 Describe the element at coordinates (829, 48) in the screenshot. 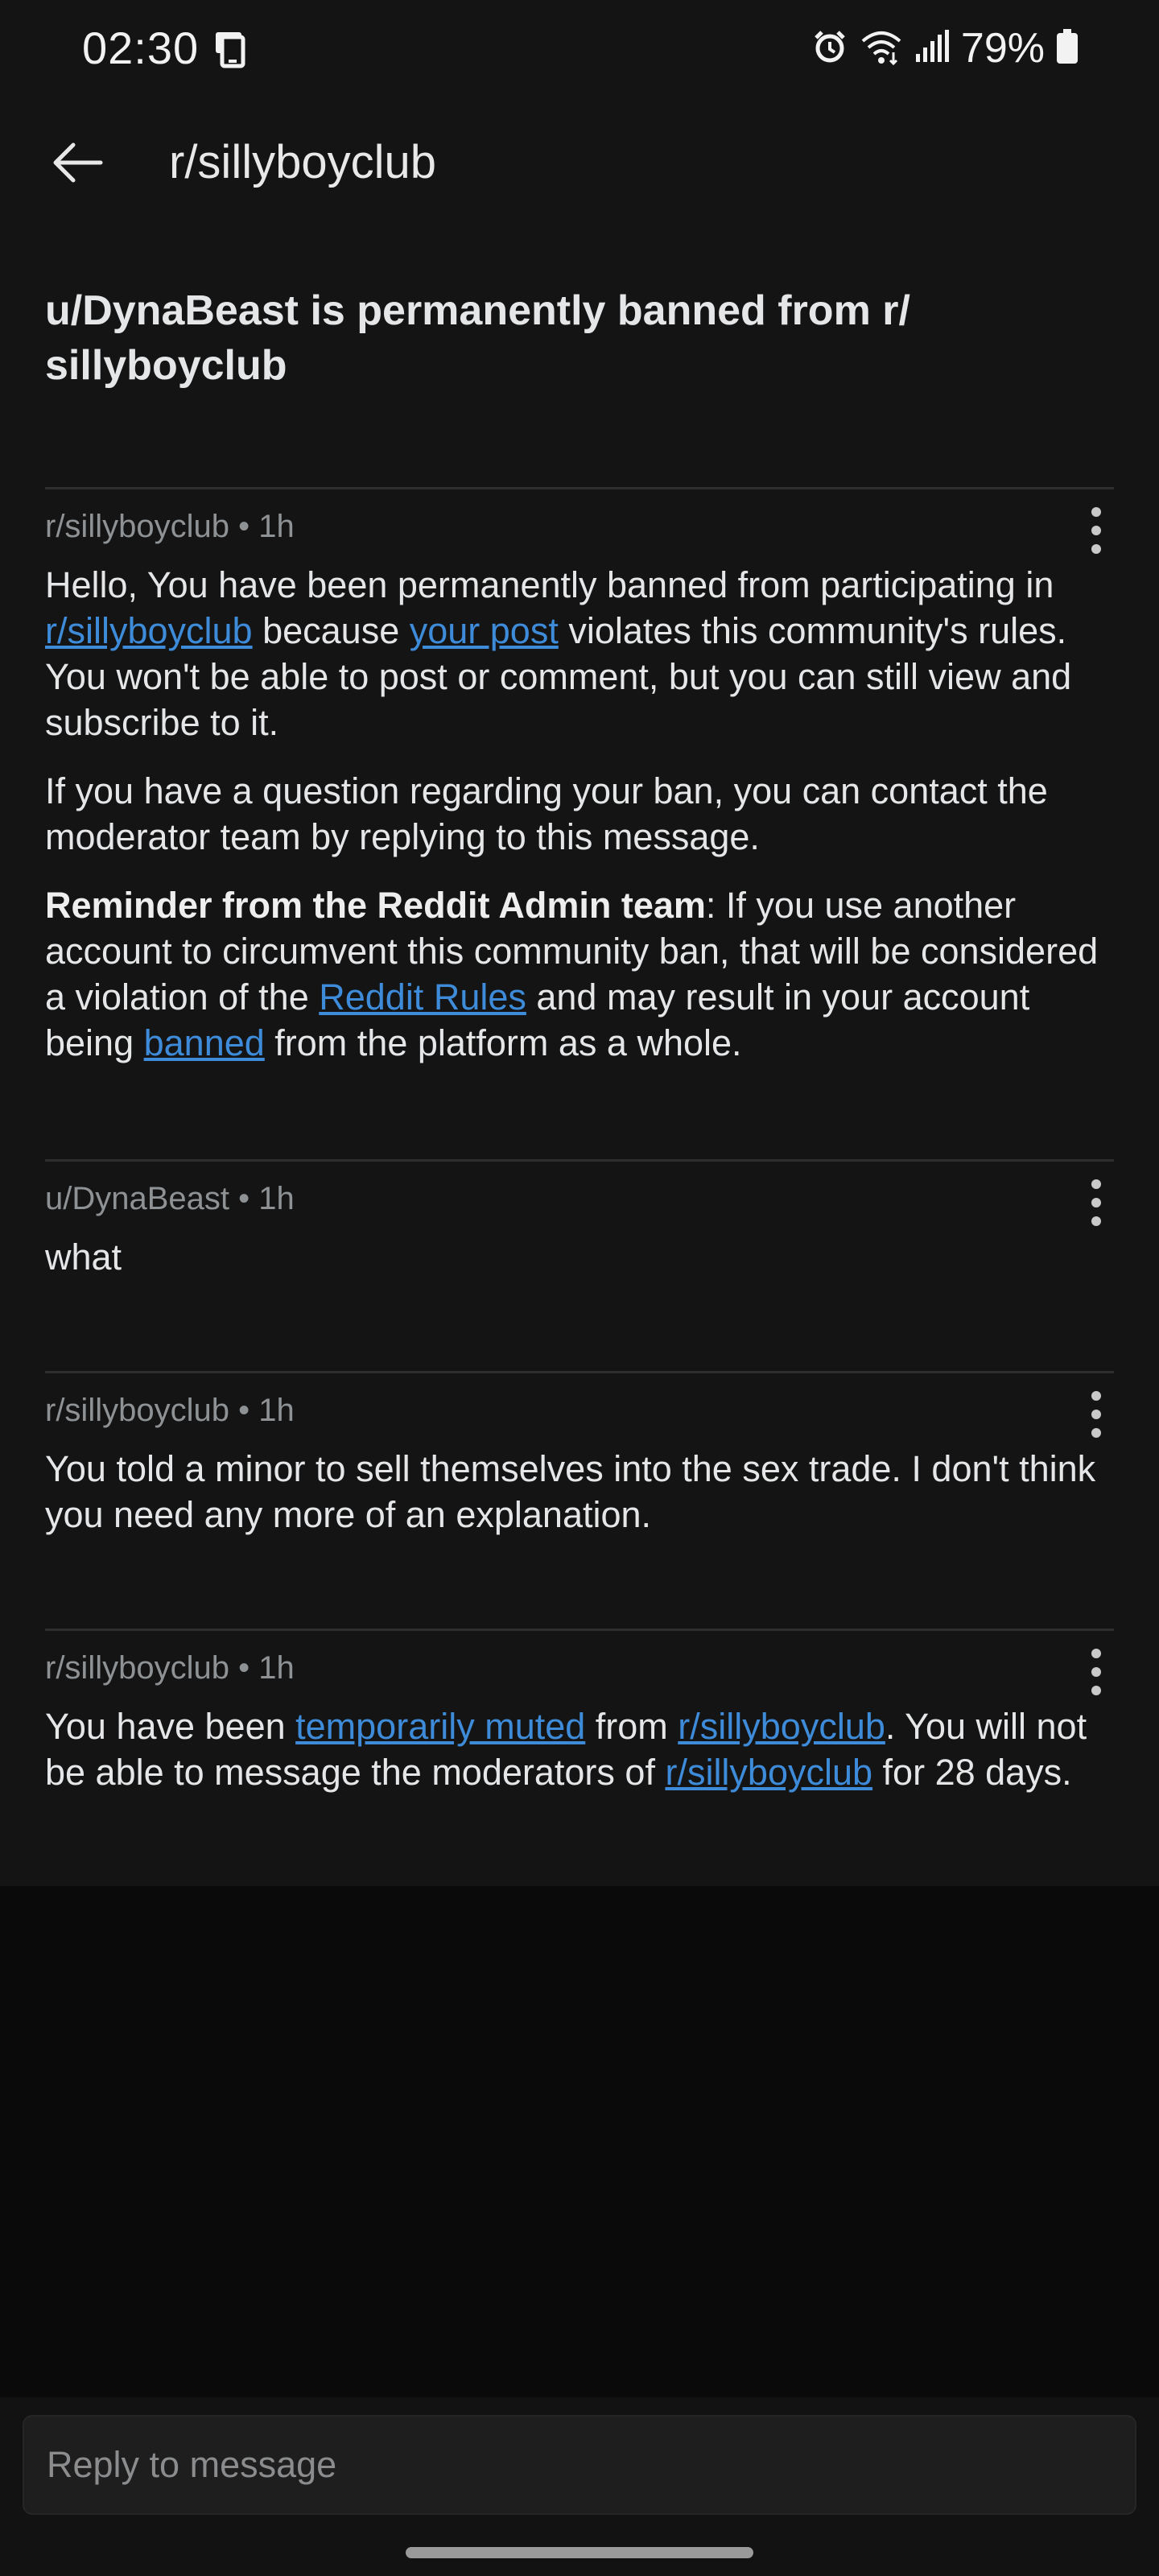

I see `alarm-icon` at that location.